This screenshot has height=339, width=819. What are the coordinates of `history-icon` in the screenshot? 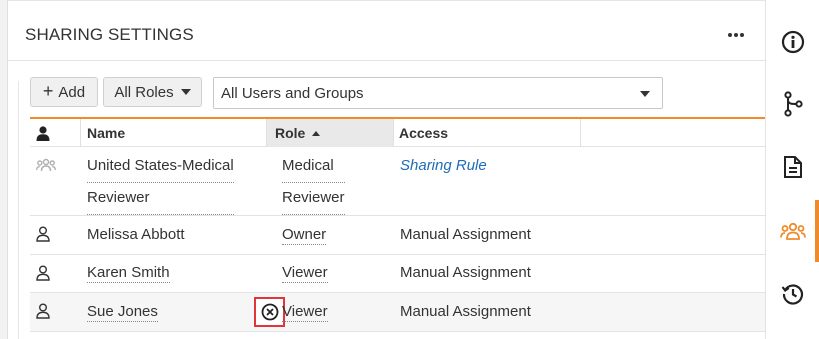 It's located at (792, 294).